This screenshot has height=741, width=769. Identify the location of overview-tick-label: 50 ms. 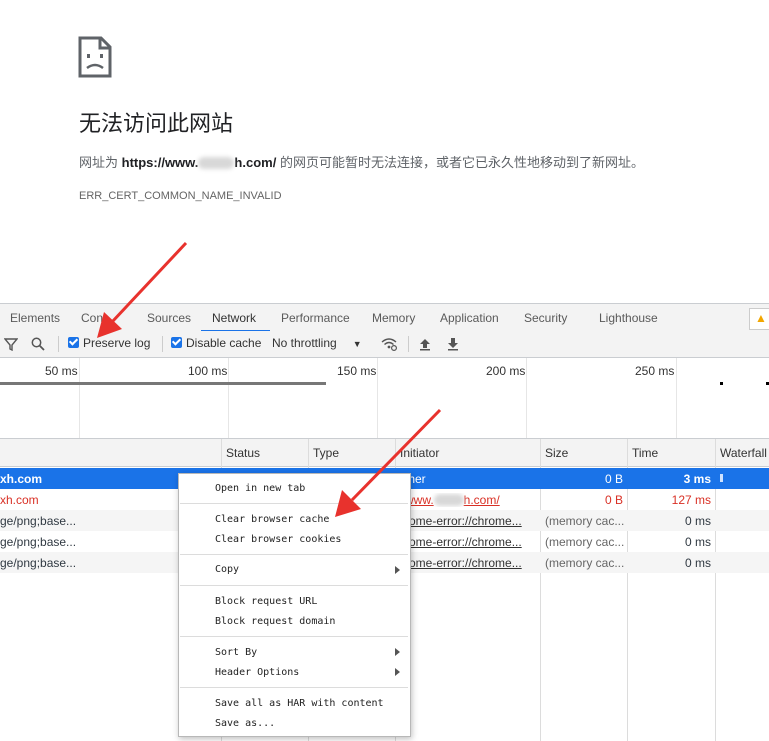
(61, 371).